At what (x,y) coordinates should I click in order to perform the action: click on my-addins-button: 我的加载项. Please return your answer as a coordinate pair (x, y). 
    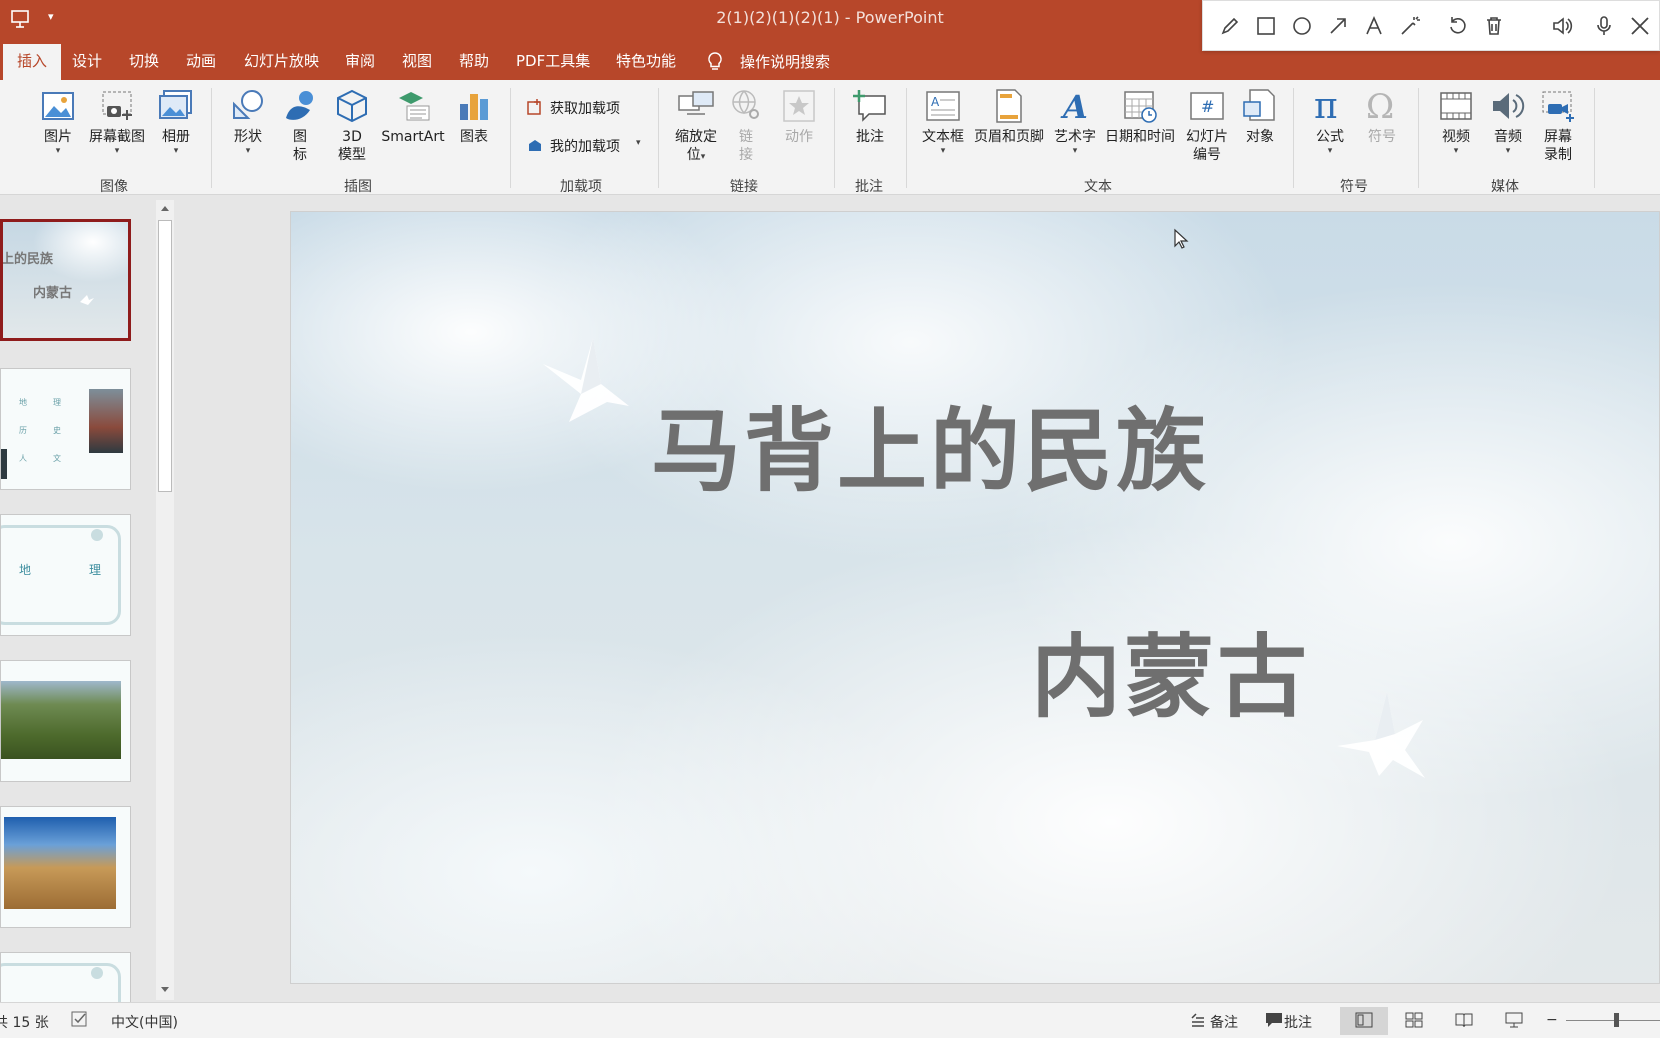
    Looking at the image, I should click on (588, 146).